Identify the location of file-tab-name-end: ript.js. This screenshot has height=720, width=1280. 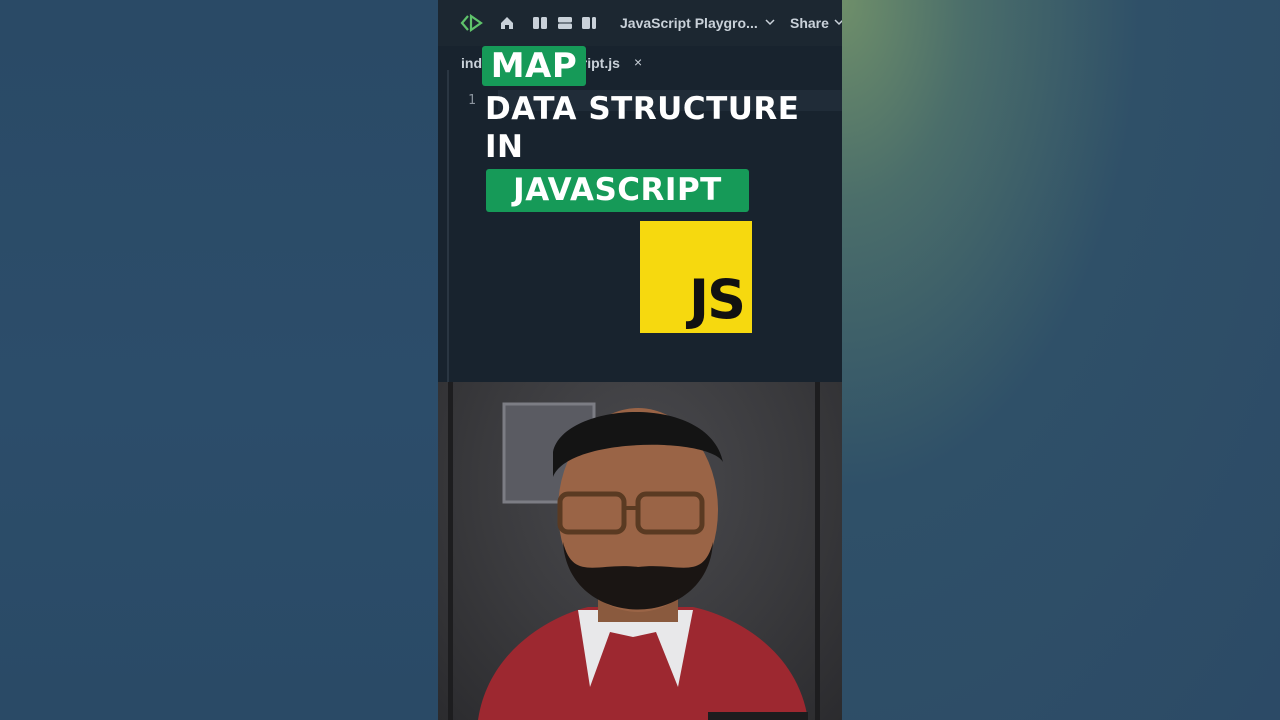
(600, 63).